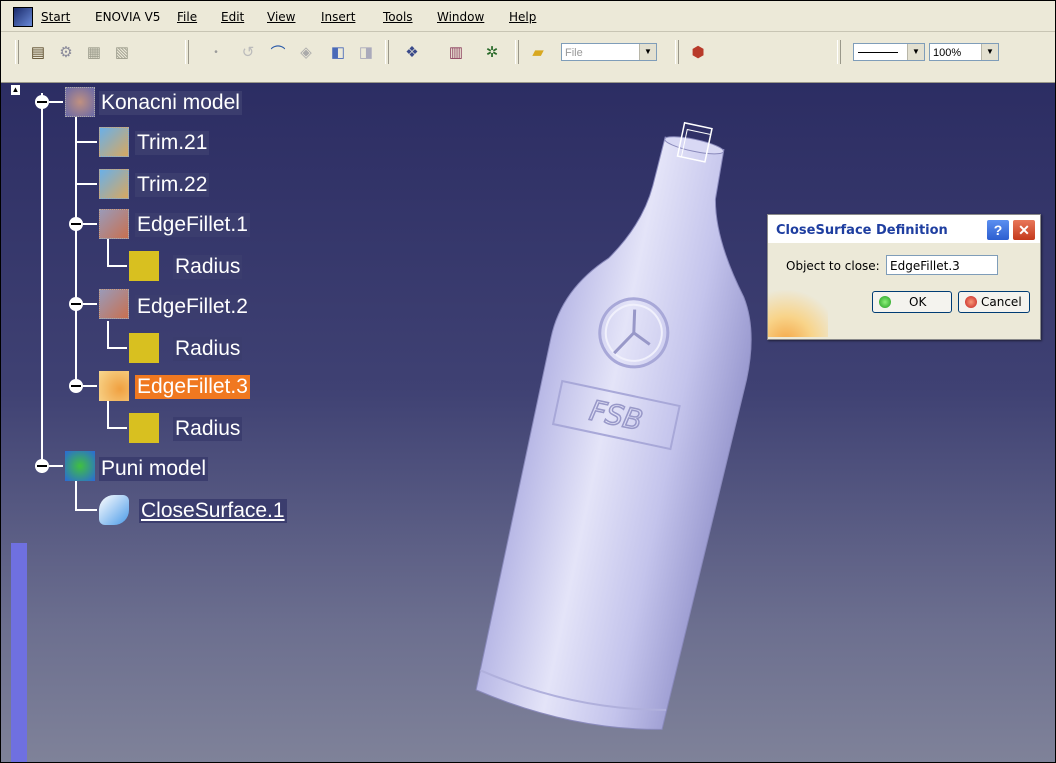  What do you see at coordinates (798, 308) in the screenshot?
I see `dialog-decoration` at bounding box center [798, 308].